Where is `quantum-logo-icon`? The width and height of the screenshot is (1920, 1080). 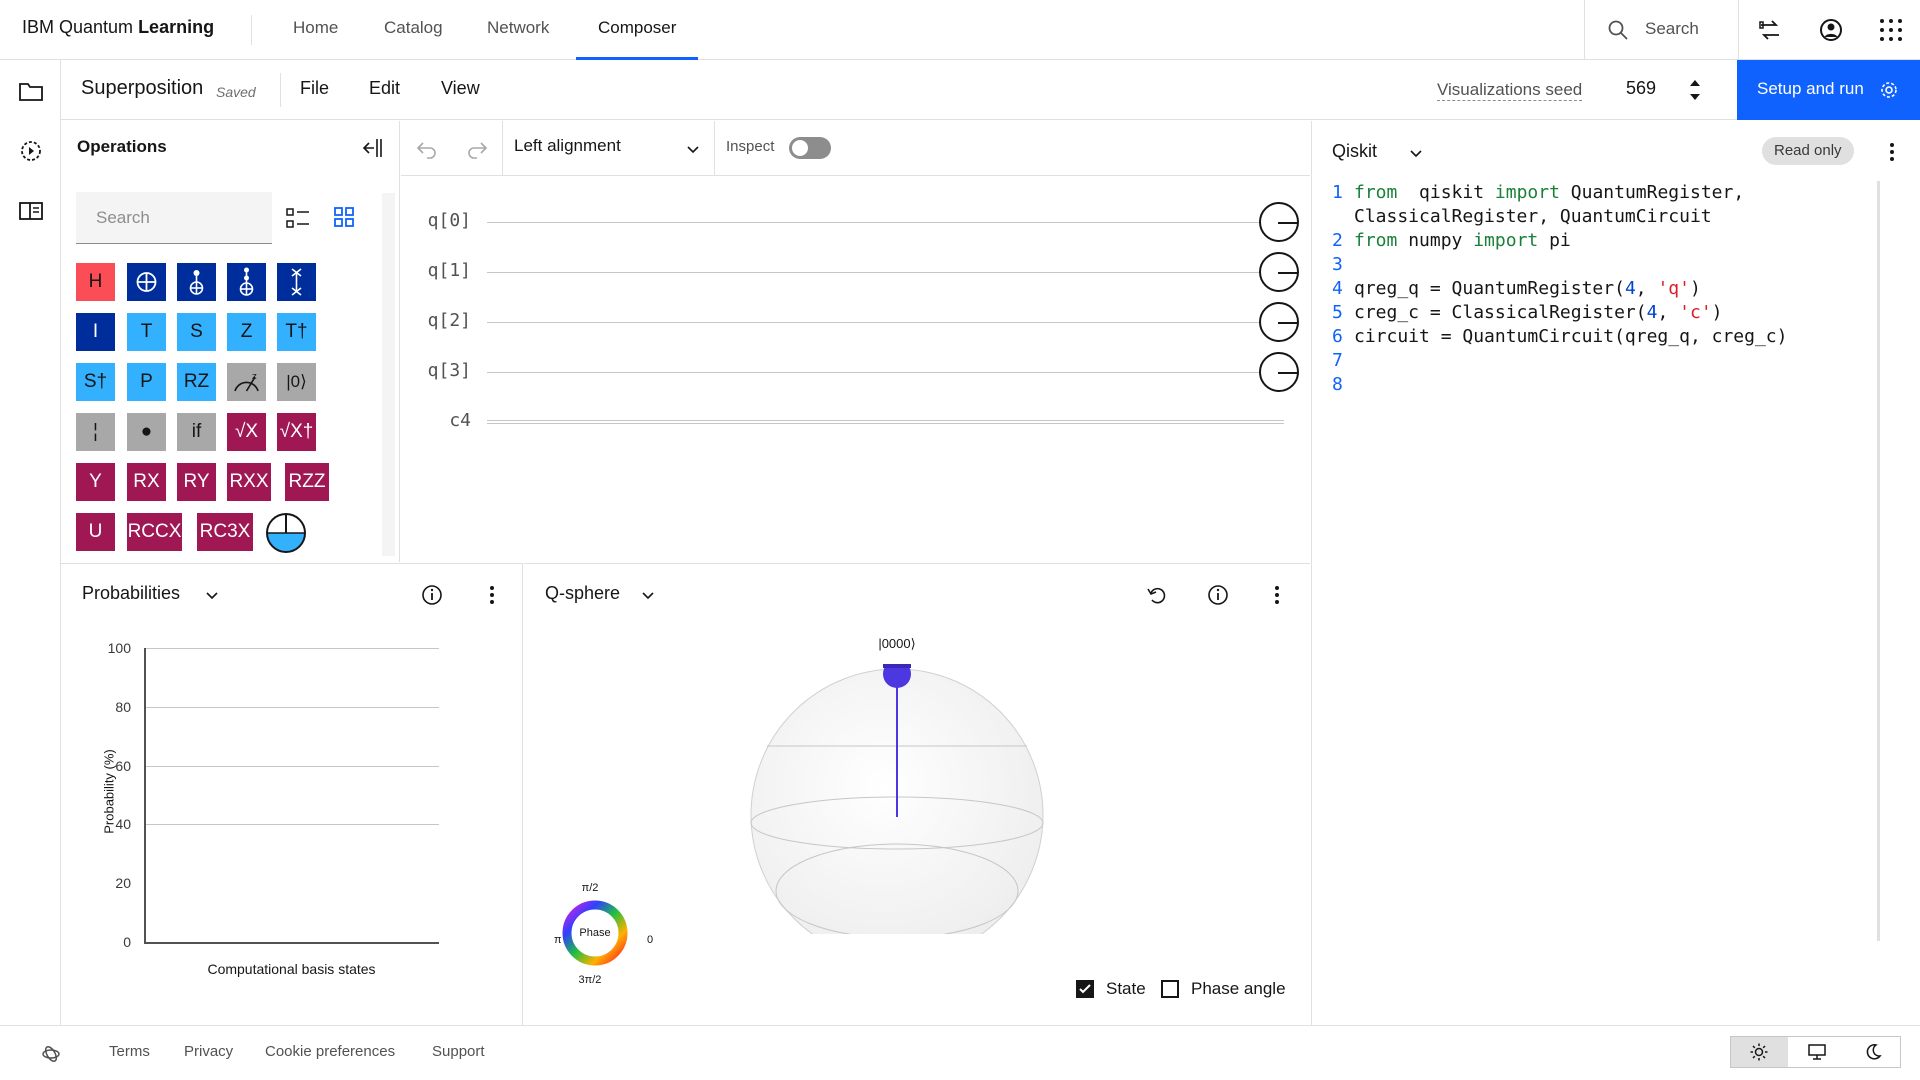
quantum-logo-icon is located at coordinates (51, 1054).